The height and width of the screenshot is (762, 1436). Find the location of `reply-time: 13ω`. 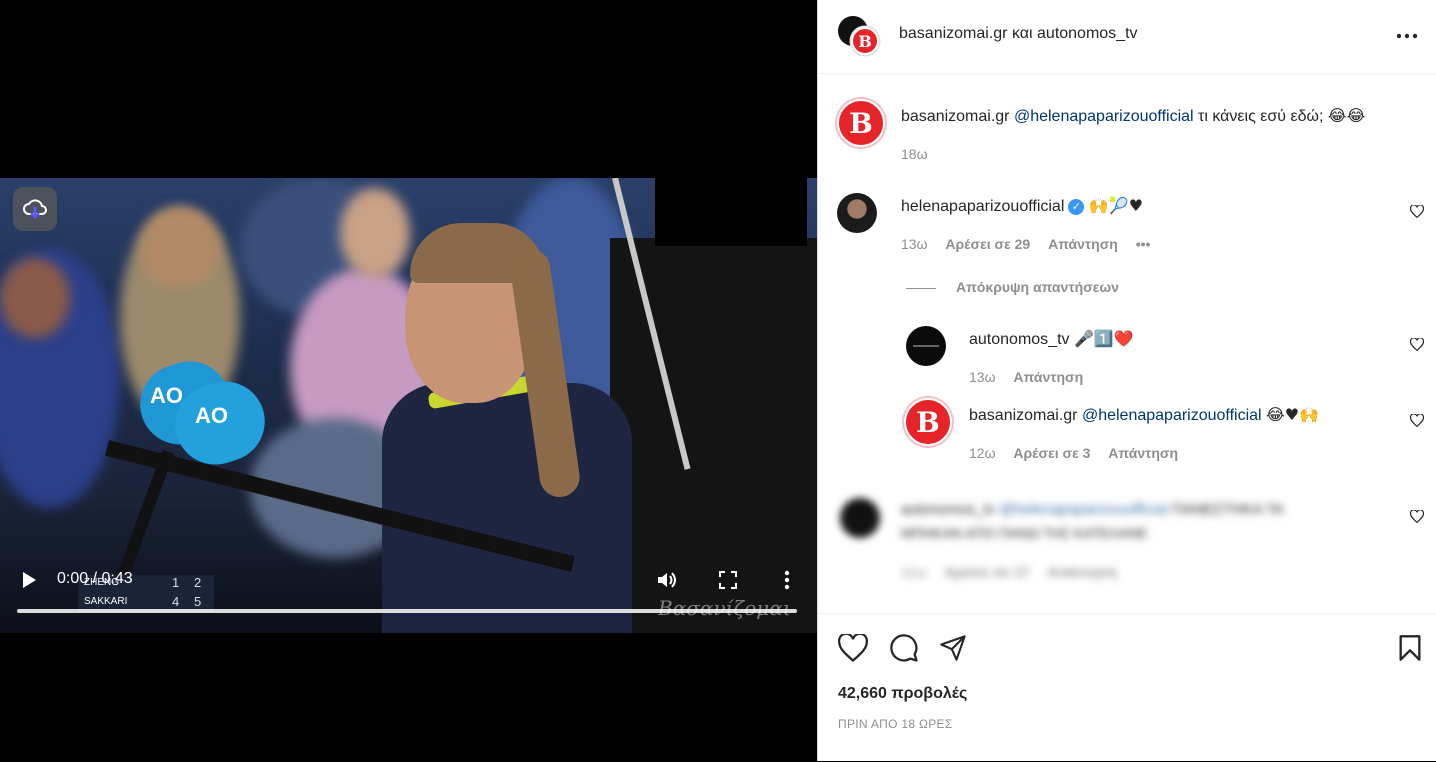

reply-time: 13ω is located at coordinates (982, 377).